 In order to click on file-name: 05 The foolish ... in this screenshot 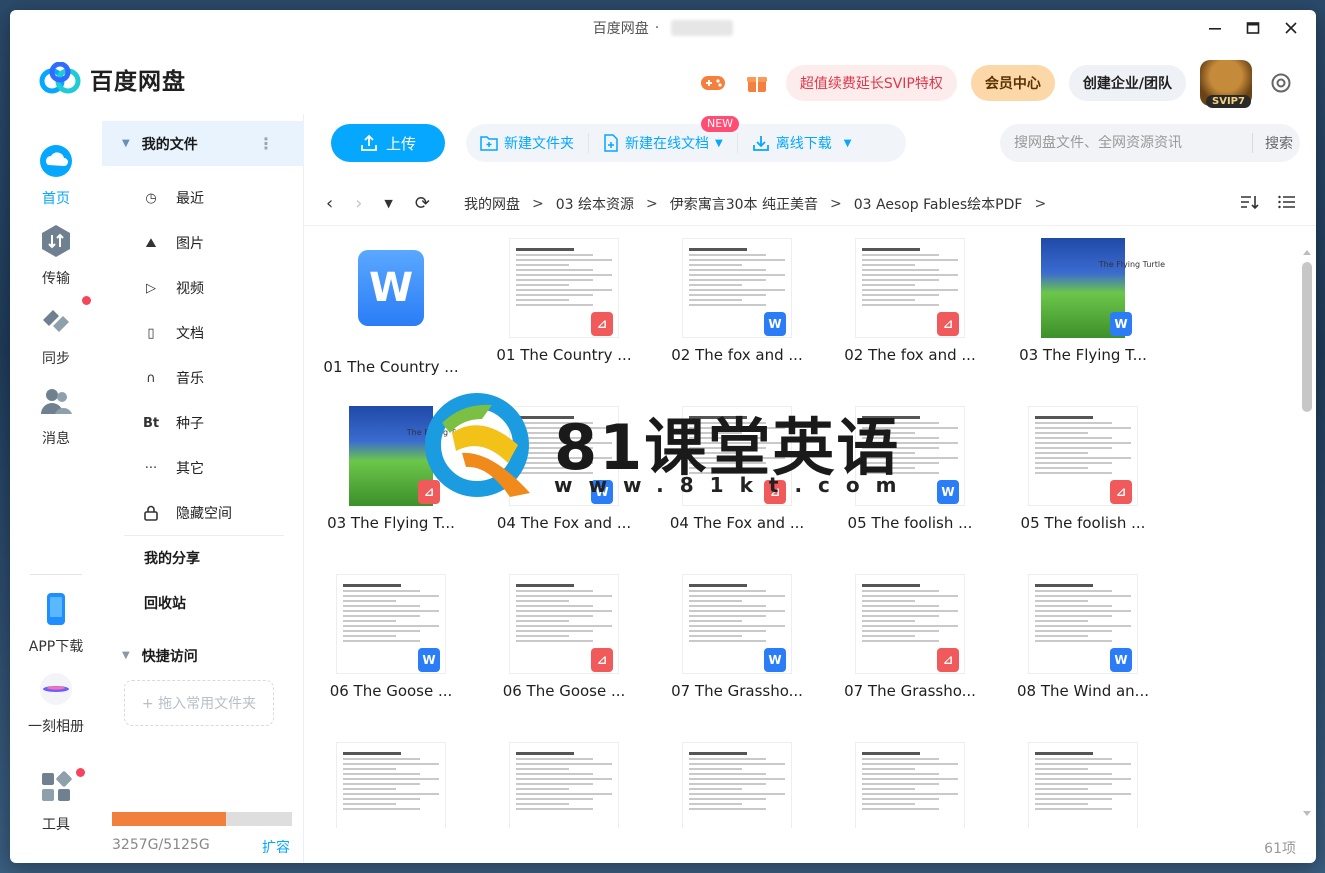, I will do `click(1083, 523)`.